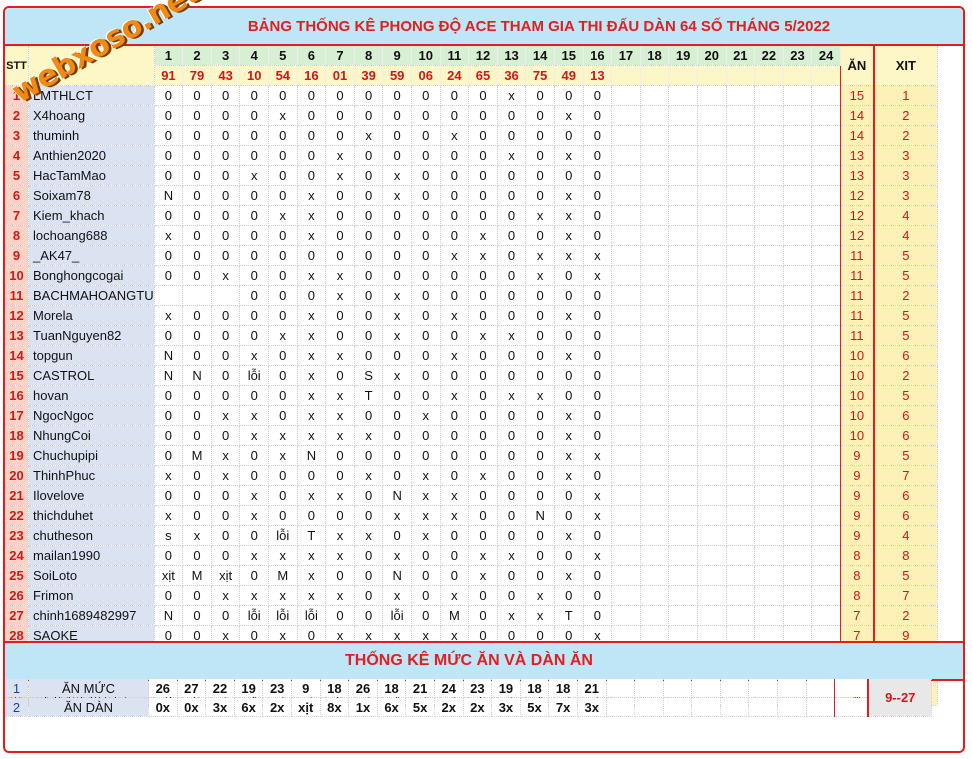 The height and width of the screenshot is (759, 972). I want to click on row-number: 26, so click(17, 595).